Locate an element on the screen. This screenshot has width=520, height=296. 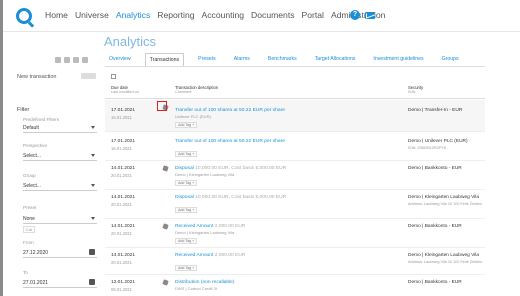
table-header-divider is located at coordinates (295, 98).